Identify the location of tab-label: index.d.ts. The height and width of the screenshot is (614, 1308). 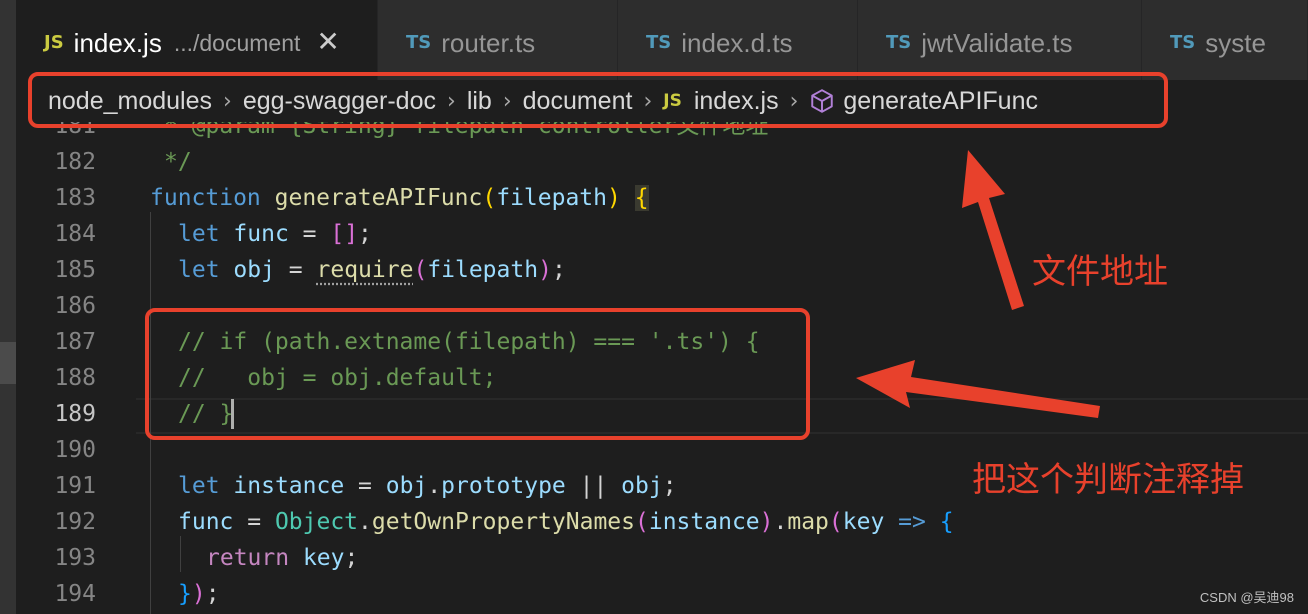
(737, 43).